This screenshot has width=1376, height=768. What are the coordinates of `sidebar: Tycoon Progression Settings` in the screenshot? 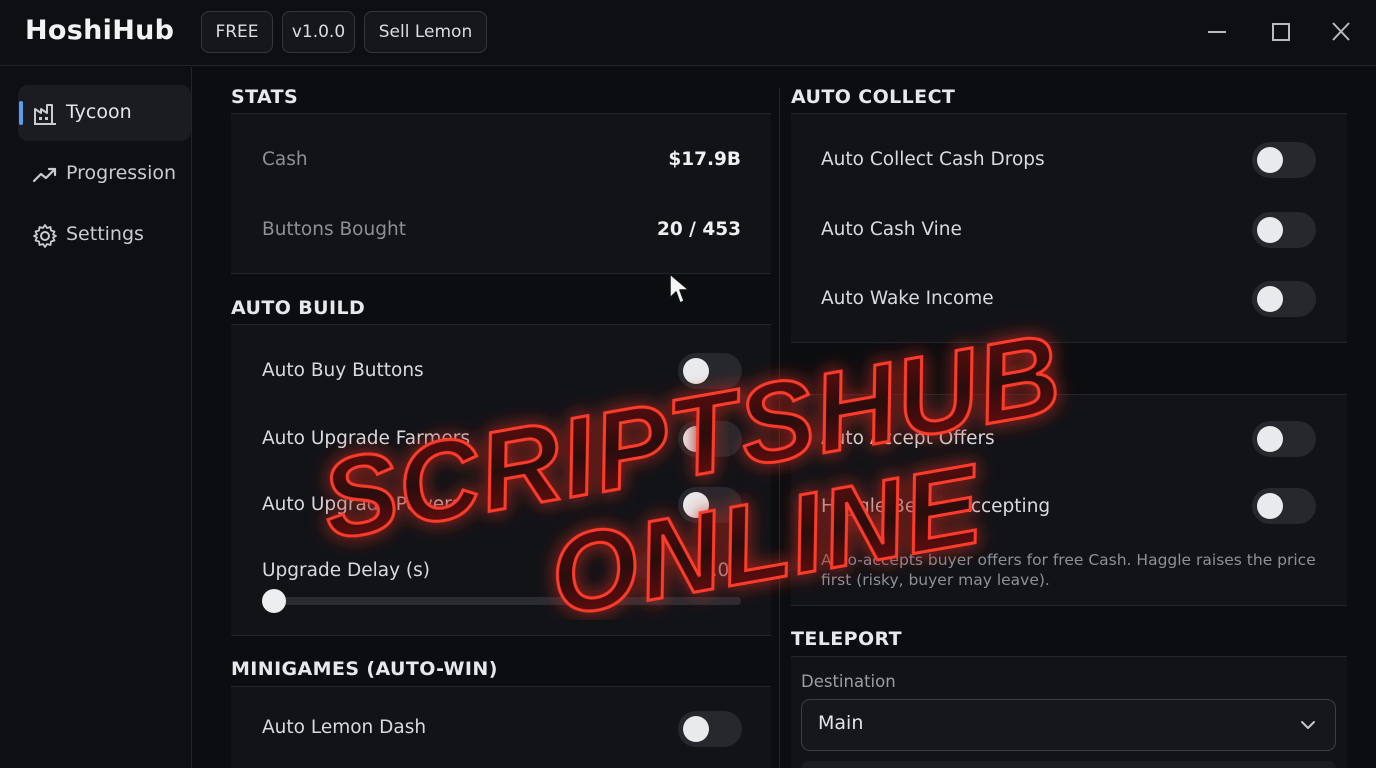 It's located at (96, 417).